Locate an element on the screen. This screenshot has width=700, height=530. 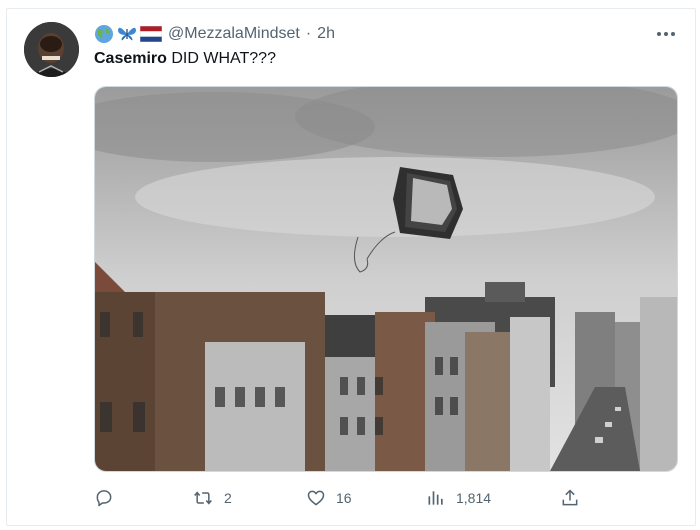
share-button is located at coordinates (570, 498).